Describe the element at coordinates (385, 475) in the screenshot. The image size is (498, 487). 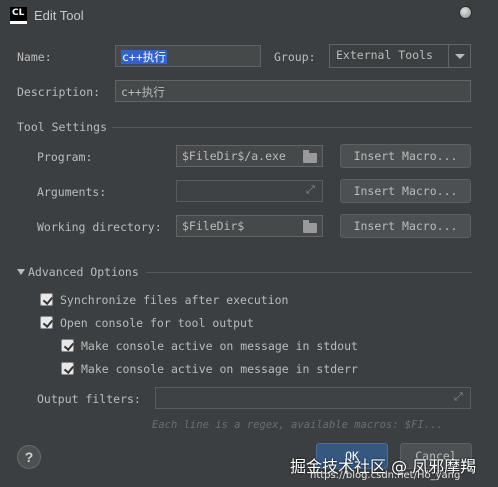
I see `watermark-url: https://blog.csdn.net/Ho_yang` at that location.